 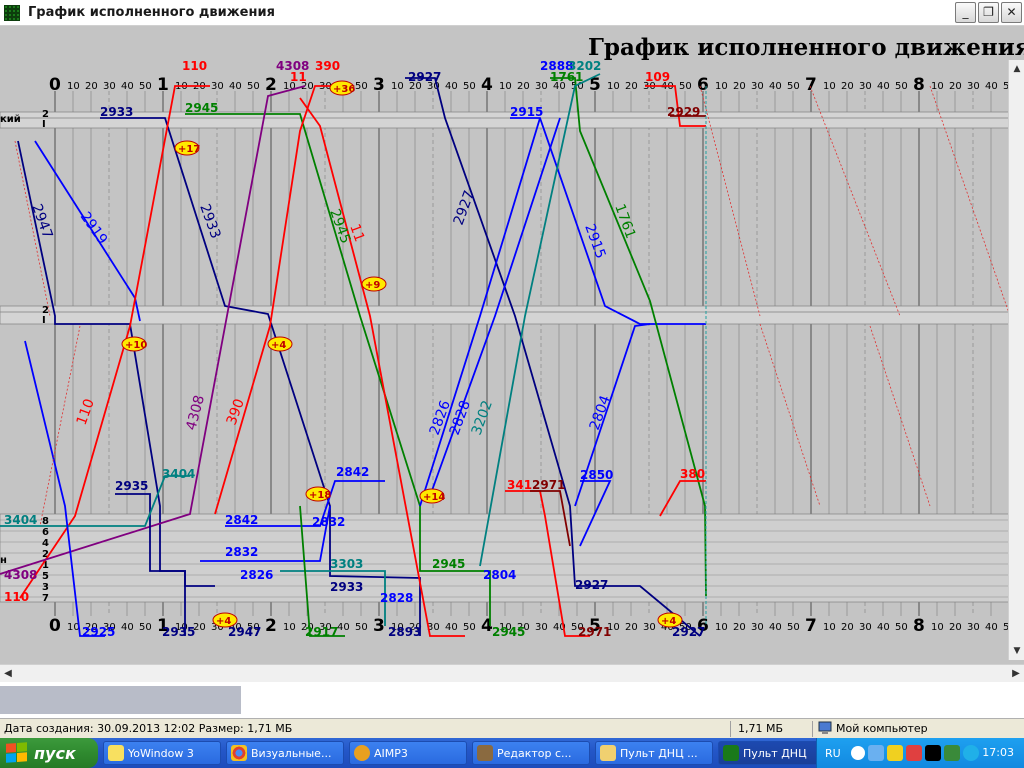 I want to click on slope-label: 110, so click(x=86, y=412).